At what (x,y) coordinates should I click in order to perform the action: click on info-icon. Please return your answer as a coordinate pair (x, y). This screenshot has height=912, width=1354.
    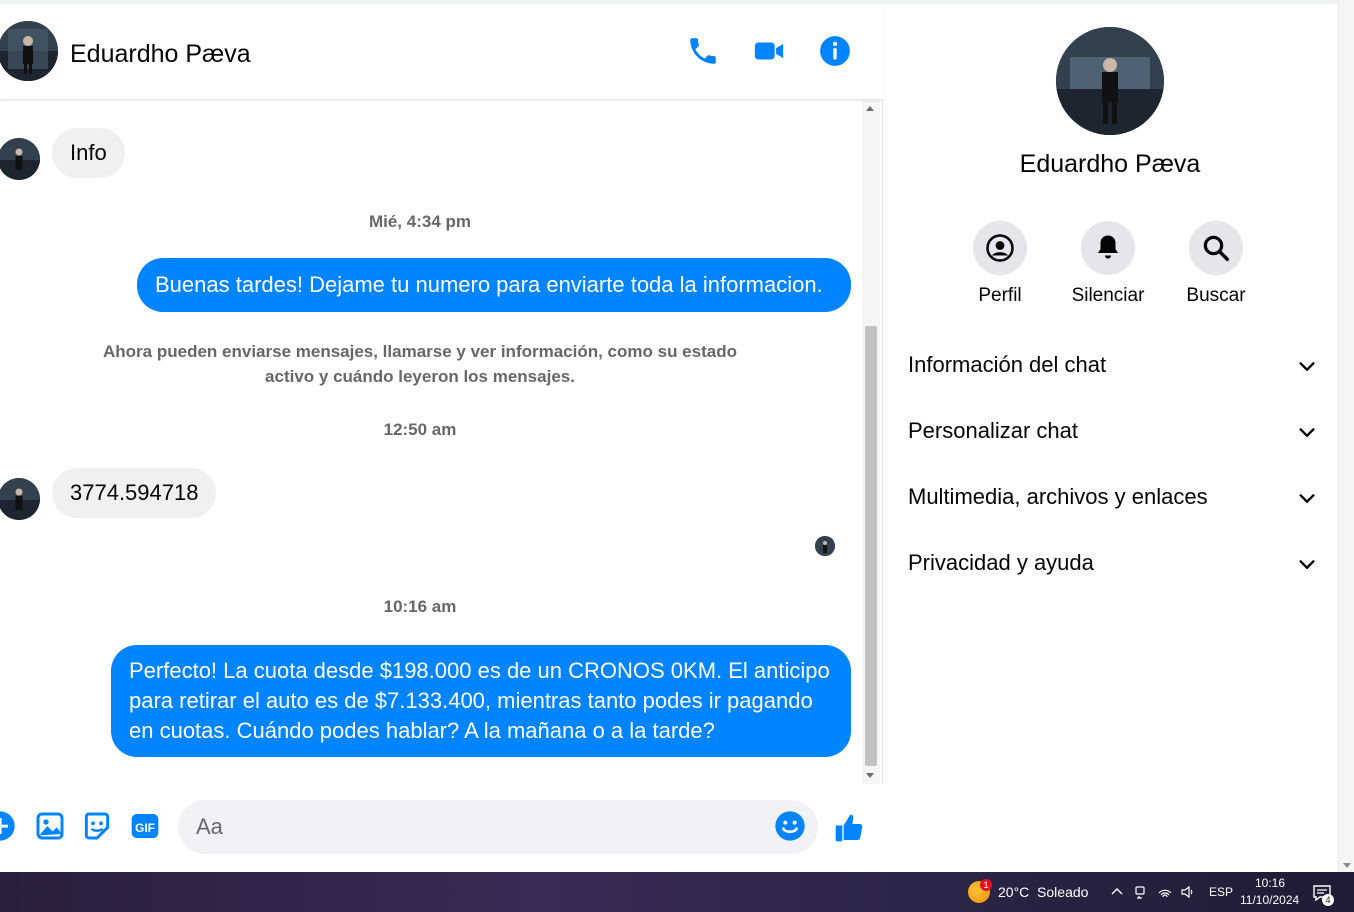
    Looking at the image, I should click on (835, 51).